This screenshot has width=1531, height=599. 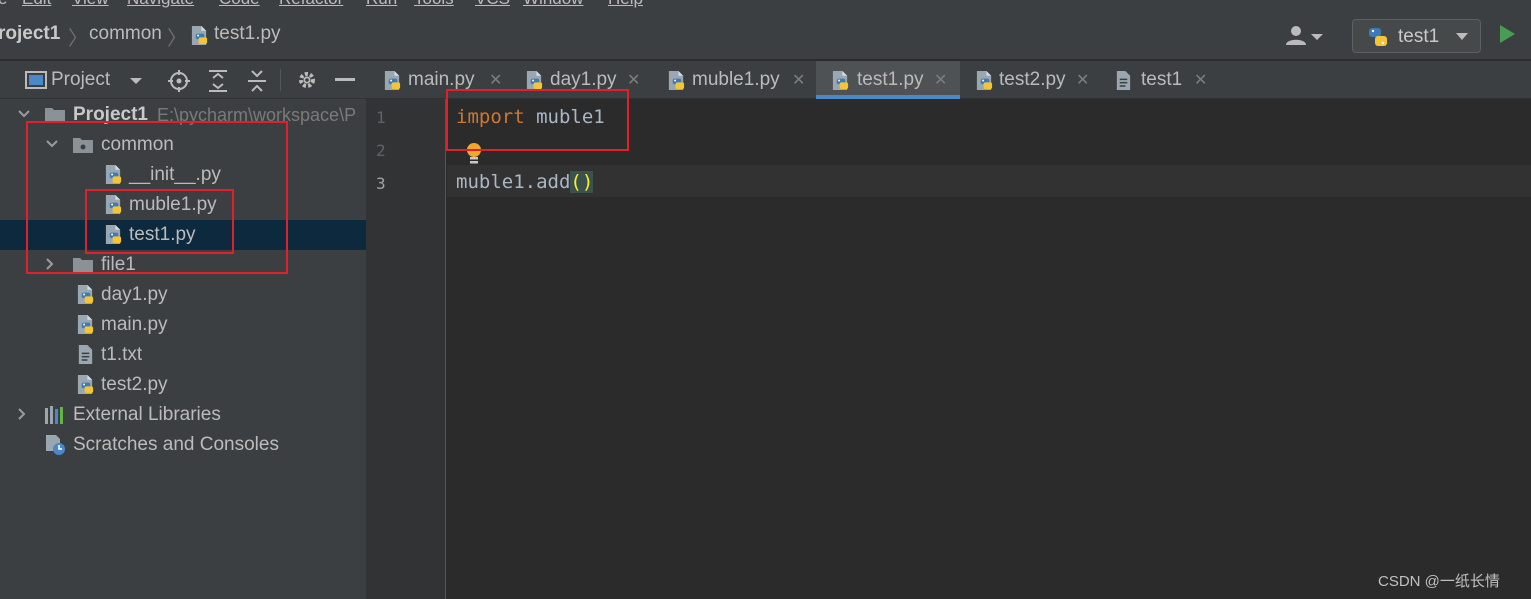 What do you see at coordinates (765, 35) in the screenshot?
I see `navigation-bar: roject1 〉 common 〉 test1.py test1` at bounding box center [765, 35].